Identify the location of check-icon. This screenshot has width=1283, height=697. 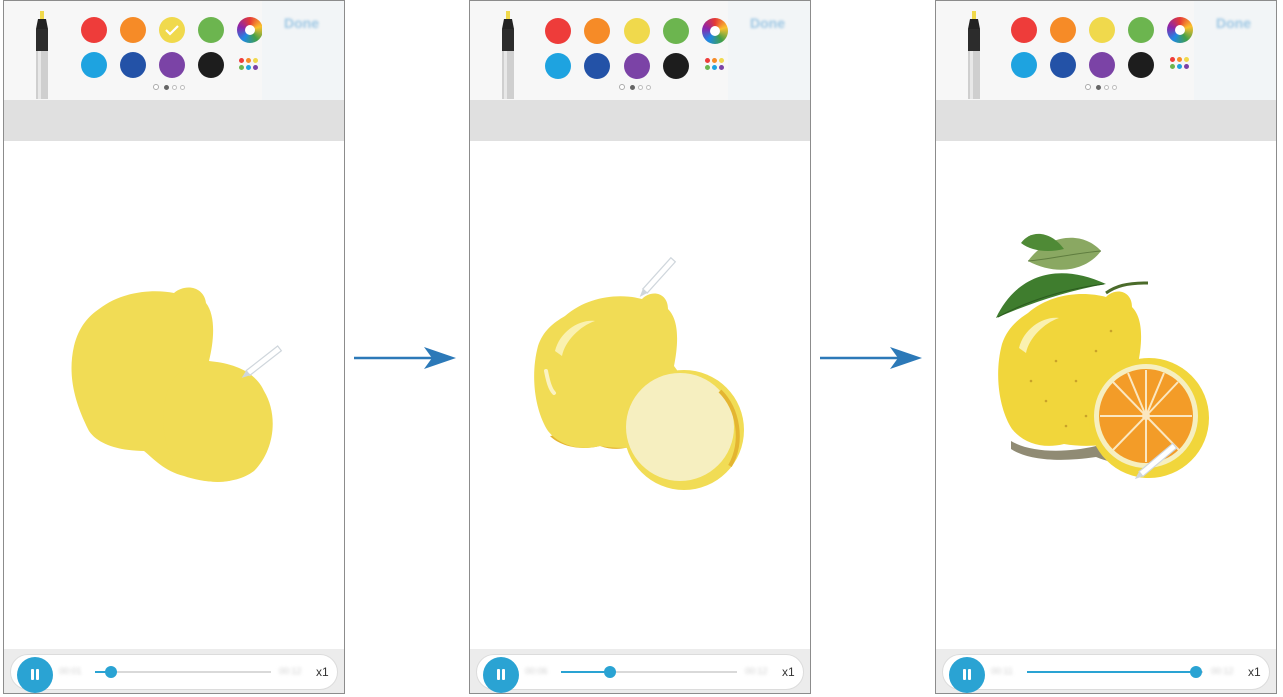
(172, 30).